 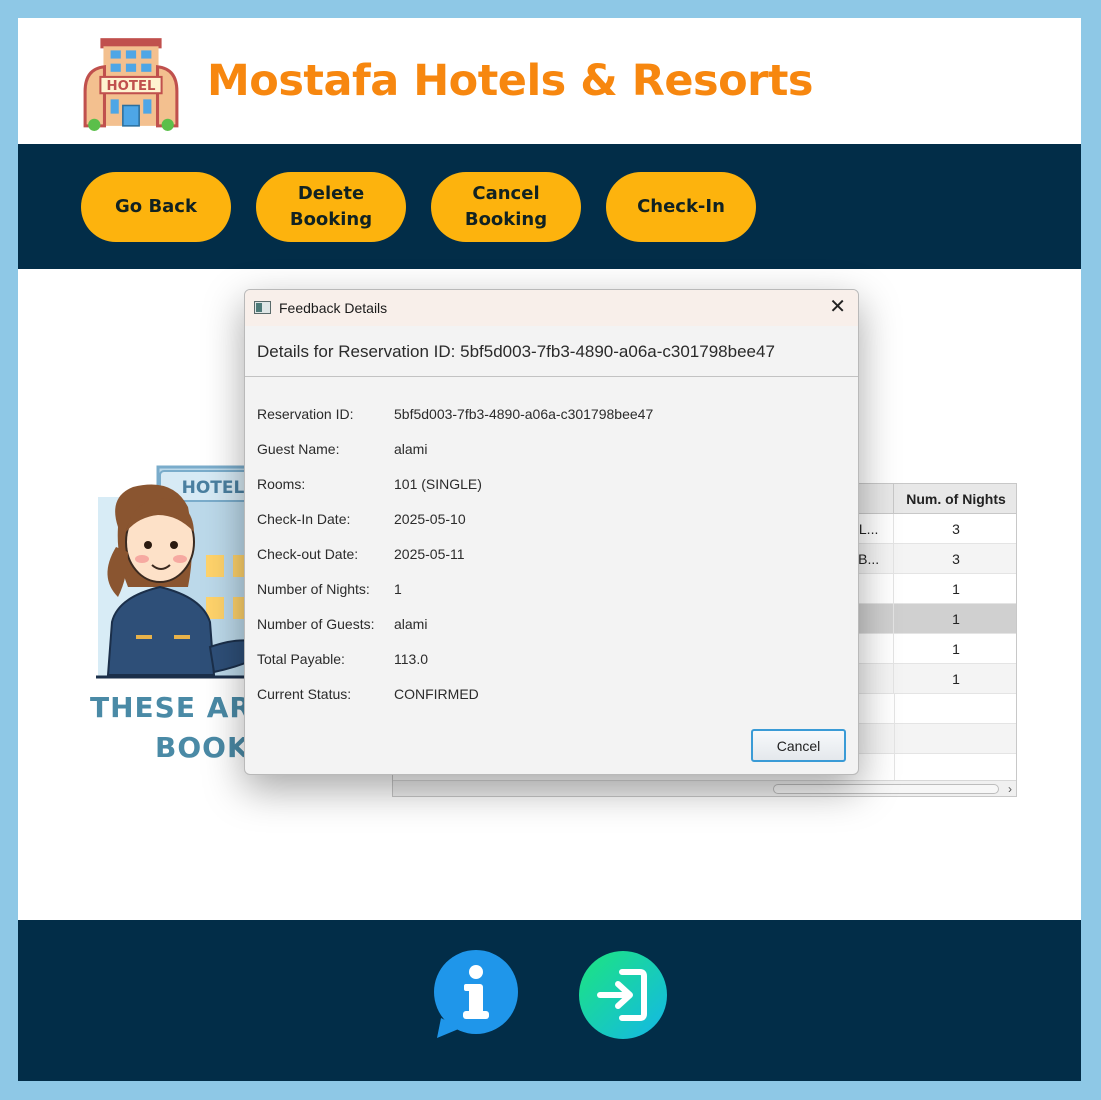 I want to click on app-title: Mostafa Hotels & Resorts, so click(x=510, y=81).